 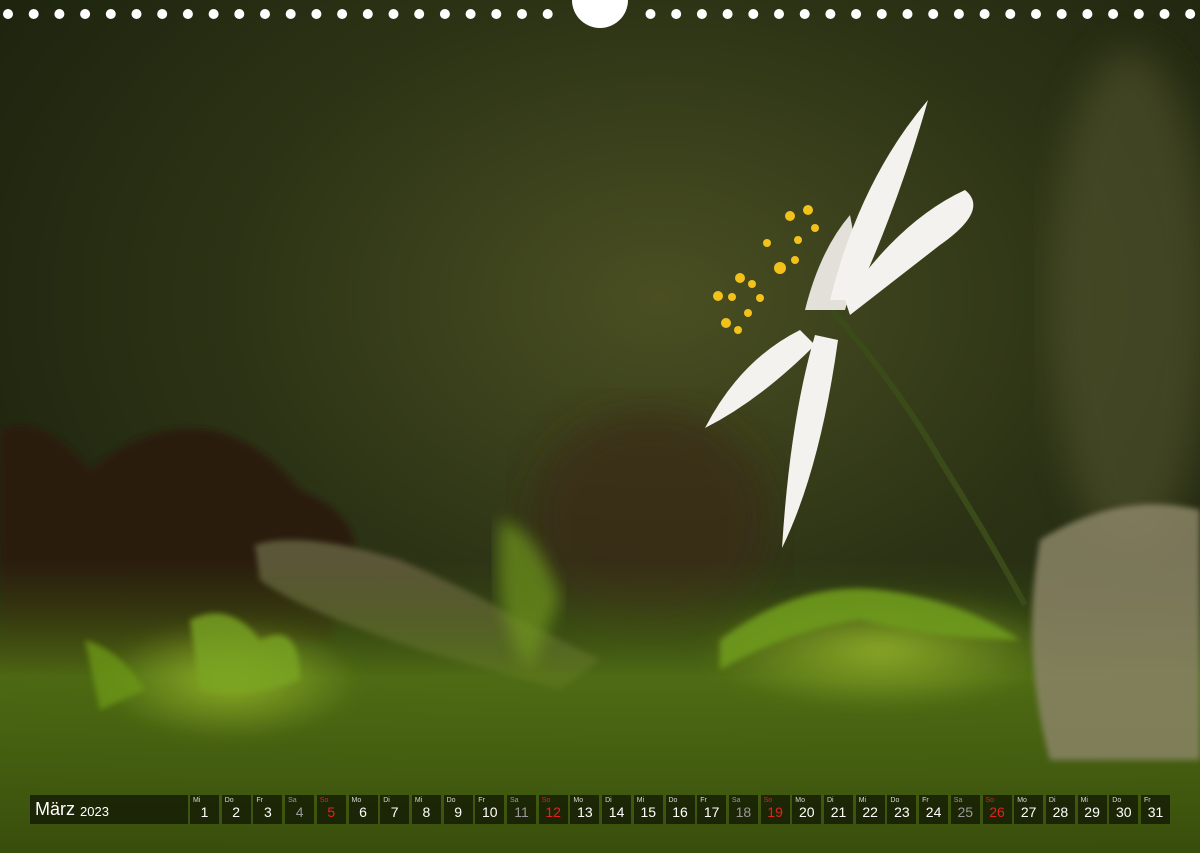 I want to click on day-number: 19, so click(x=775, y=812).